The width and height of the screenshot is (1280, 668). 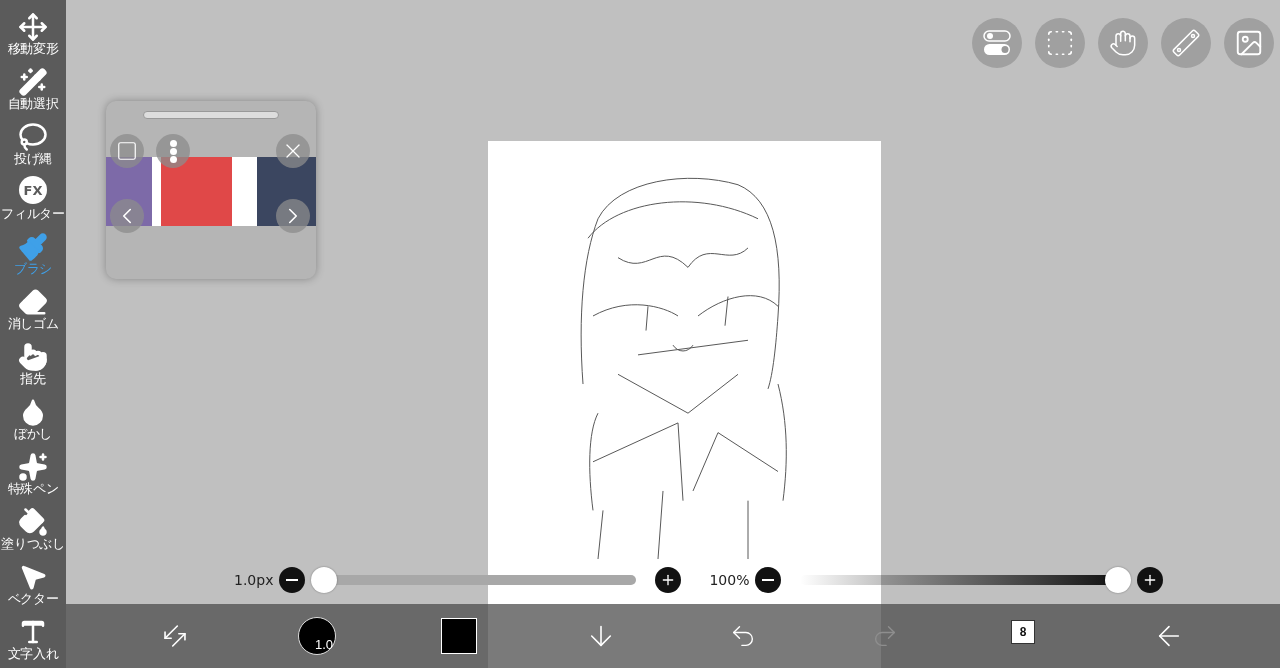 I want to click on filter-icon: FX, so click(x=33, y=190).